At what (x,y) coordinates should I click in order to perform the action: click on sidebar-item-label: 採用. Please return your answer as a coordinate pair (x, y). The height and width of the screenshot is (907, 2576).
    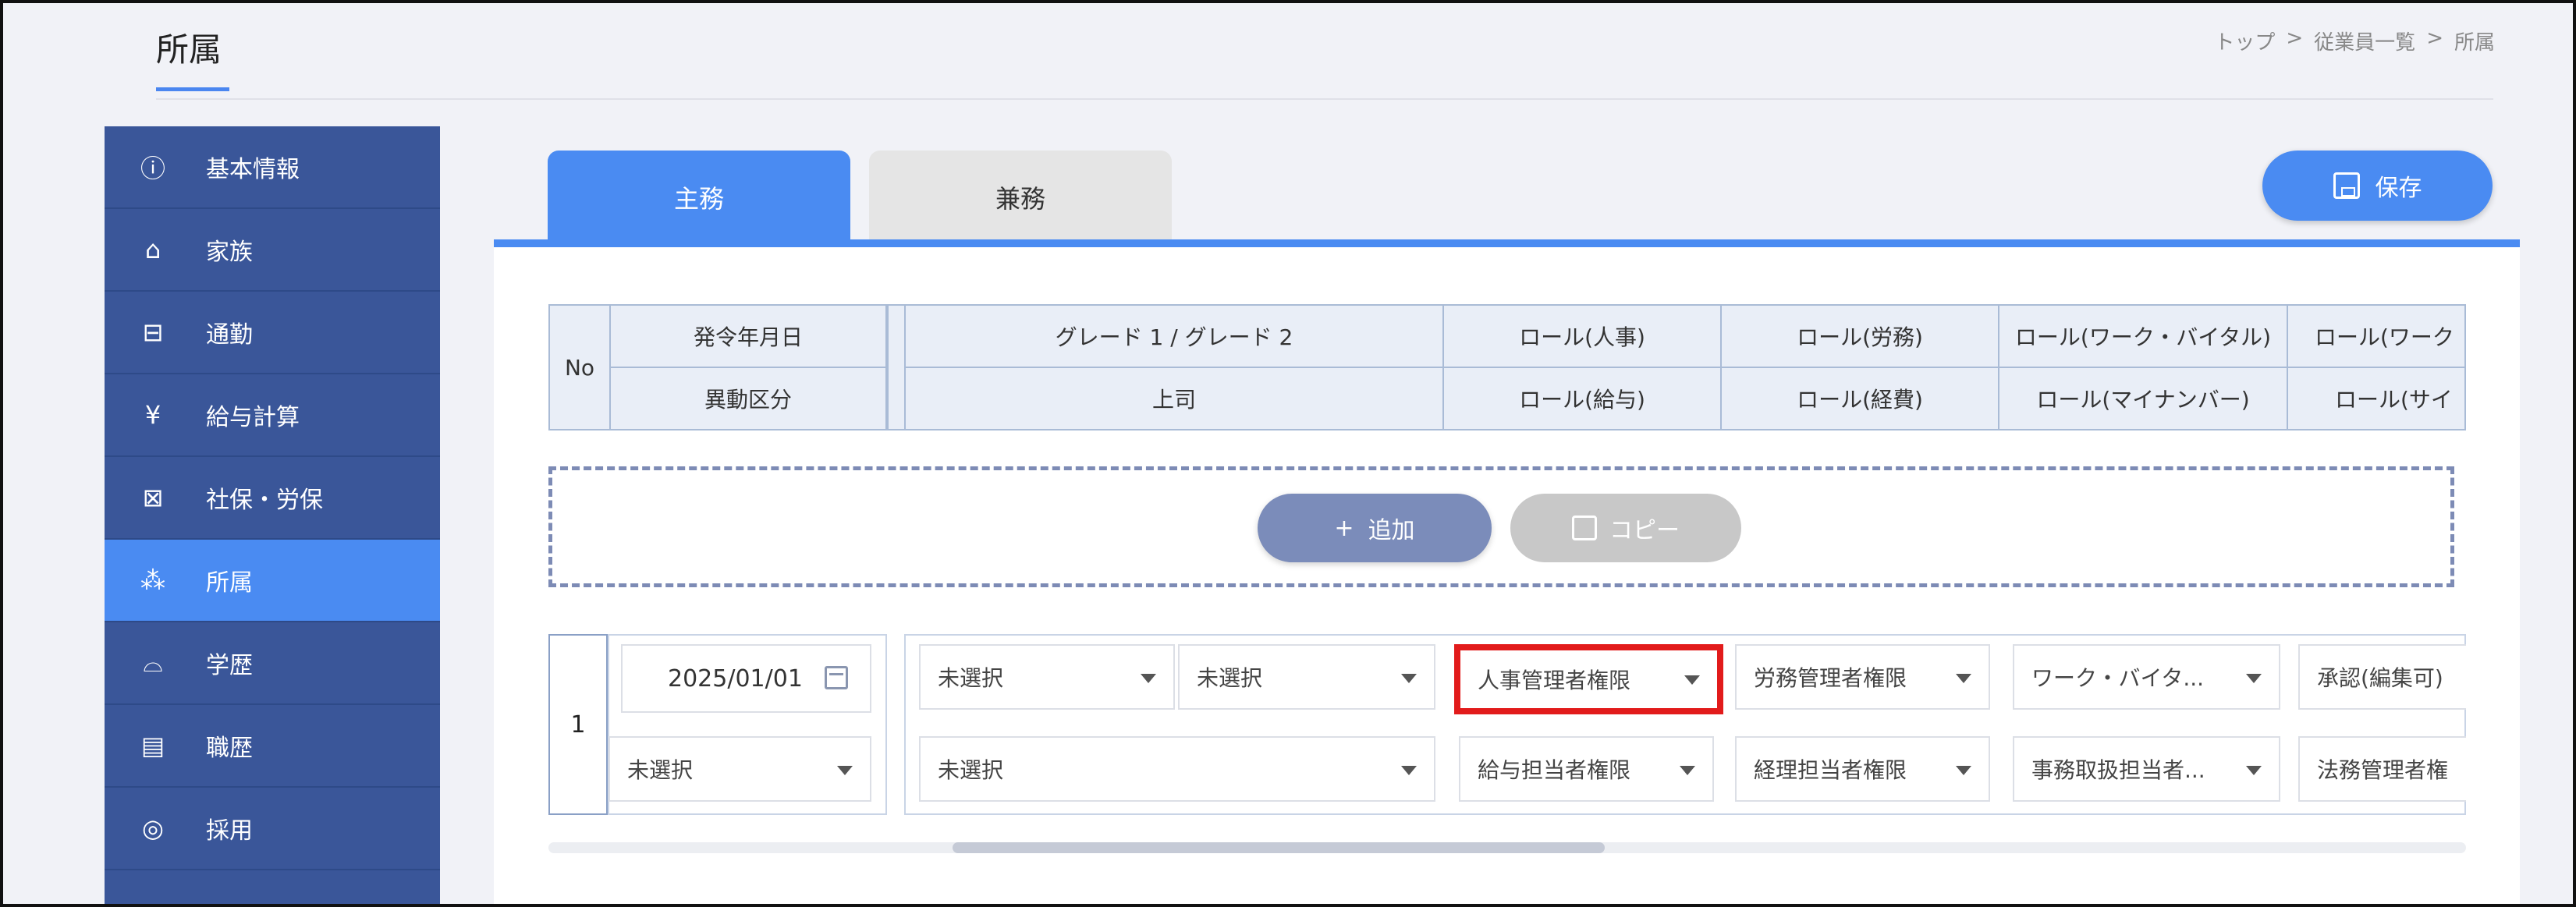
    Looking at the image, I should click on (229, 831).